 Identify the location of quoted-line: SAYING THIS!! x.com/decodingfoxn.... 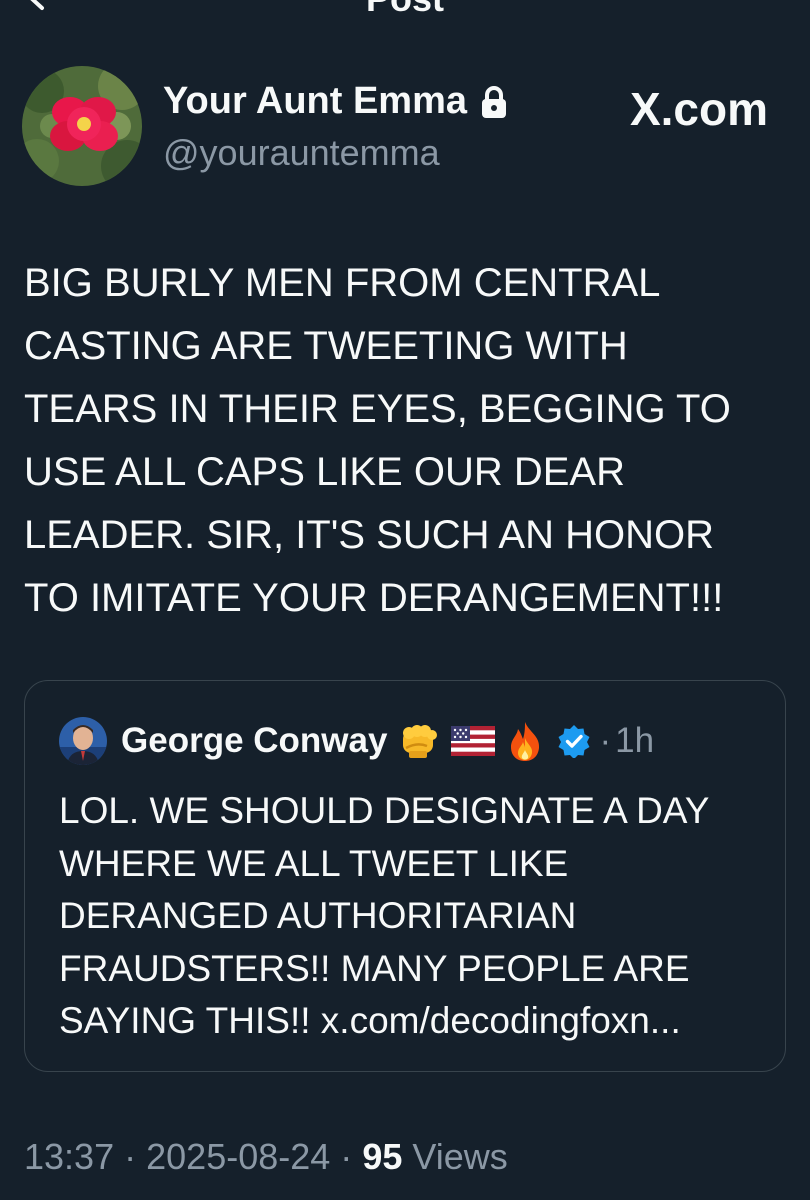
(370, 1020).